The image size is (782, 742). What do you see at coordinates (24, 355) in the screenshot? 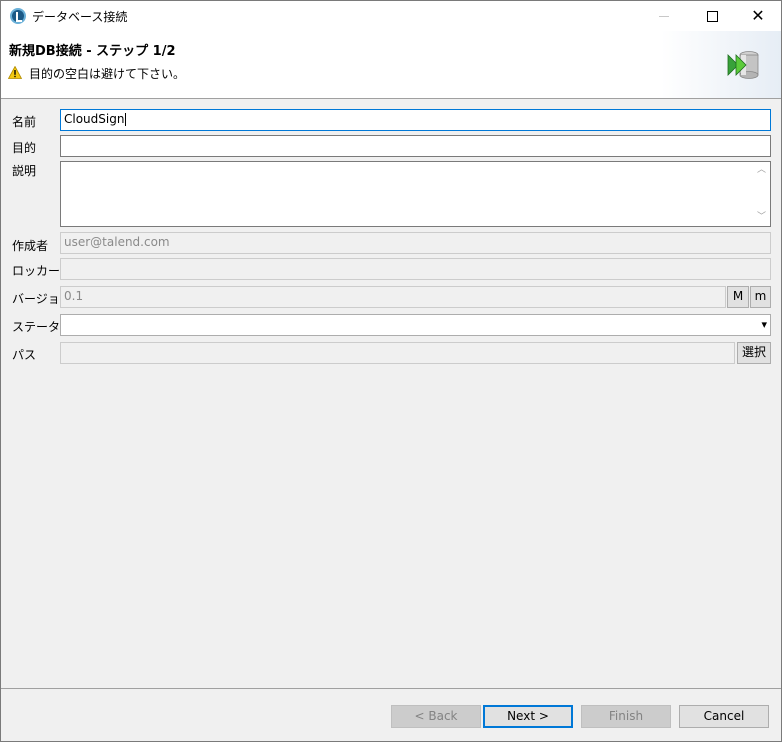
I see `path-label: パス` at bounding box center [24, 355].